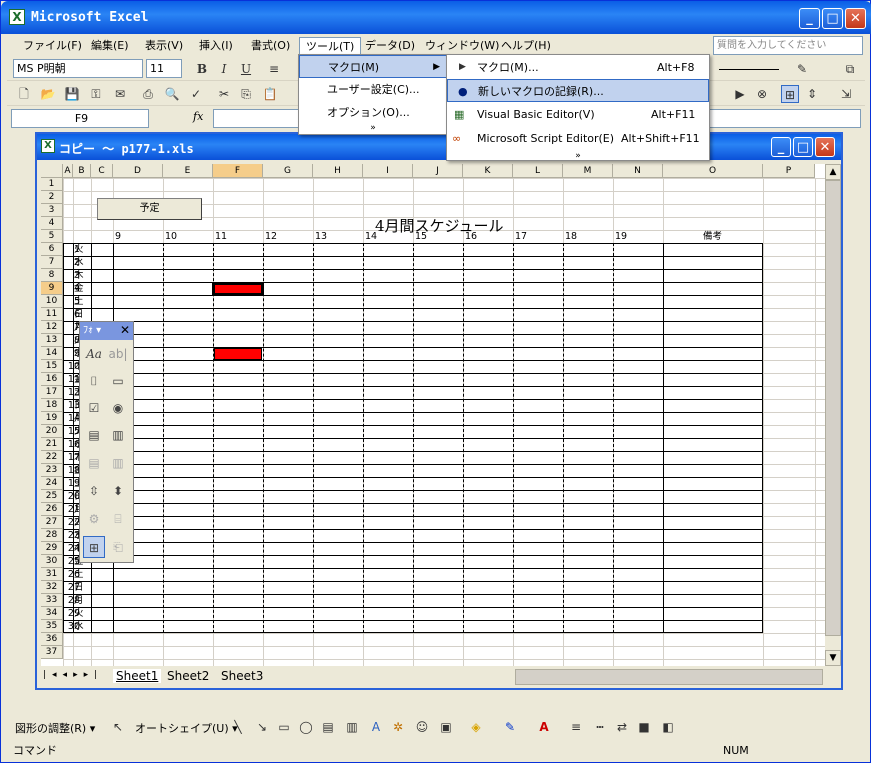  I want to click on menu-view: 表示(V), so click(164, 45).